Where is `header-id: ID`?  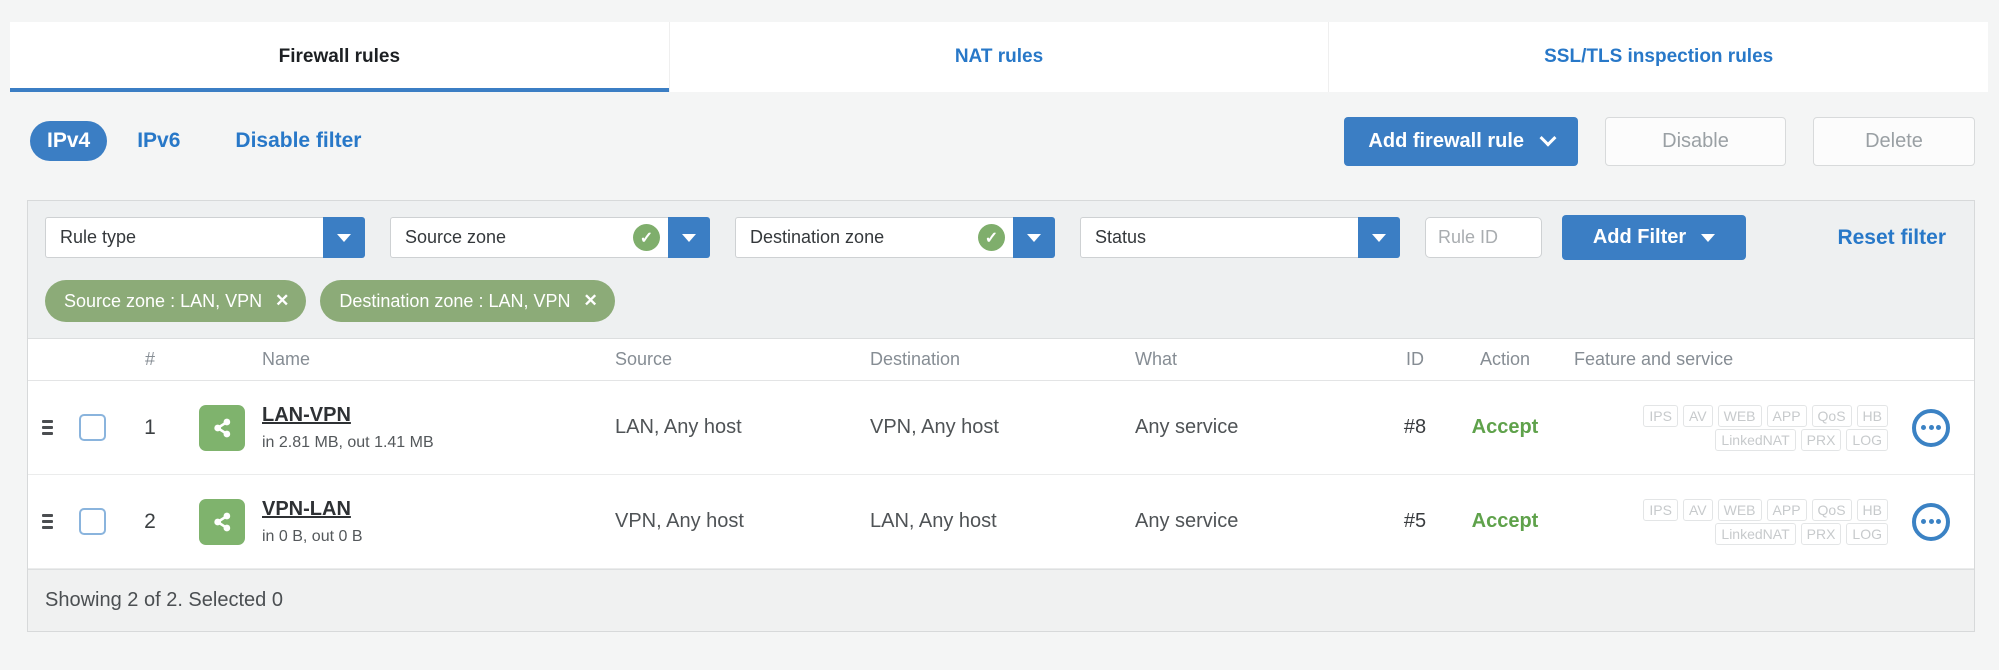
header-id: ID is located at coordinates (1415, 359).